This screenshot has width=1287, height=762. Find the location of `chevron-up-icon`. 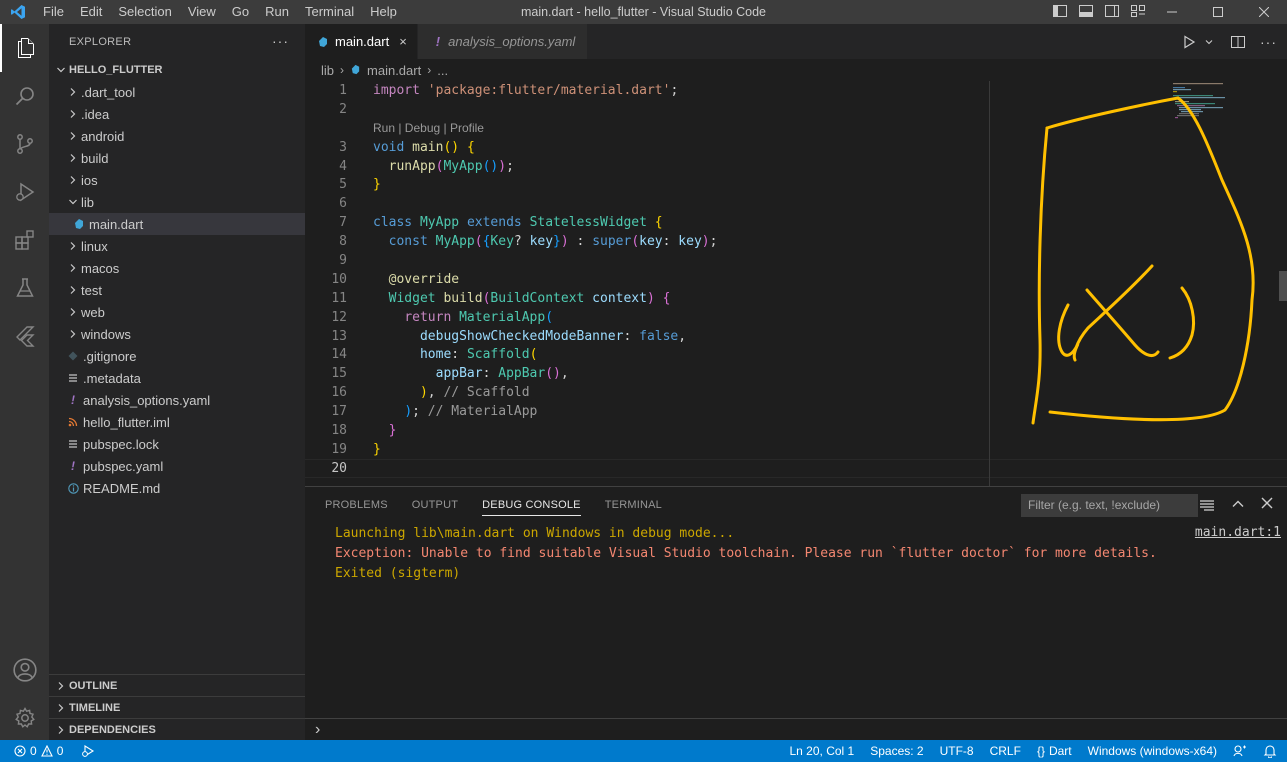

chevron-up-icon is located at coordinates (1238, 504).